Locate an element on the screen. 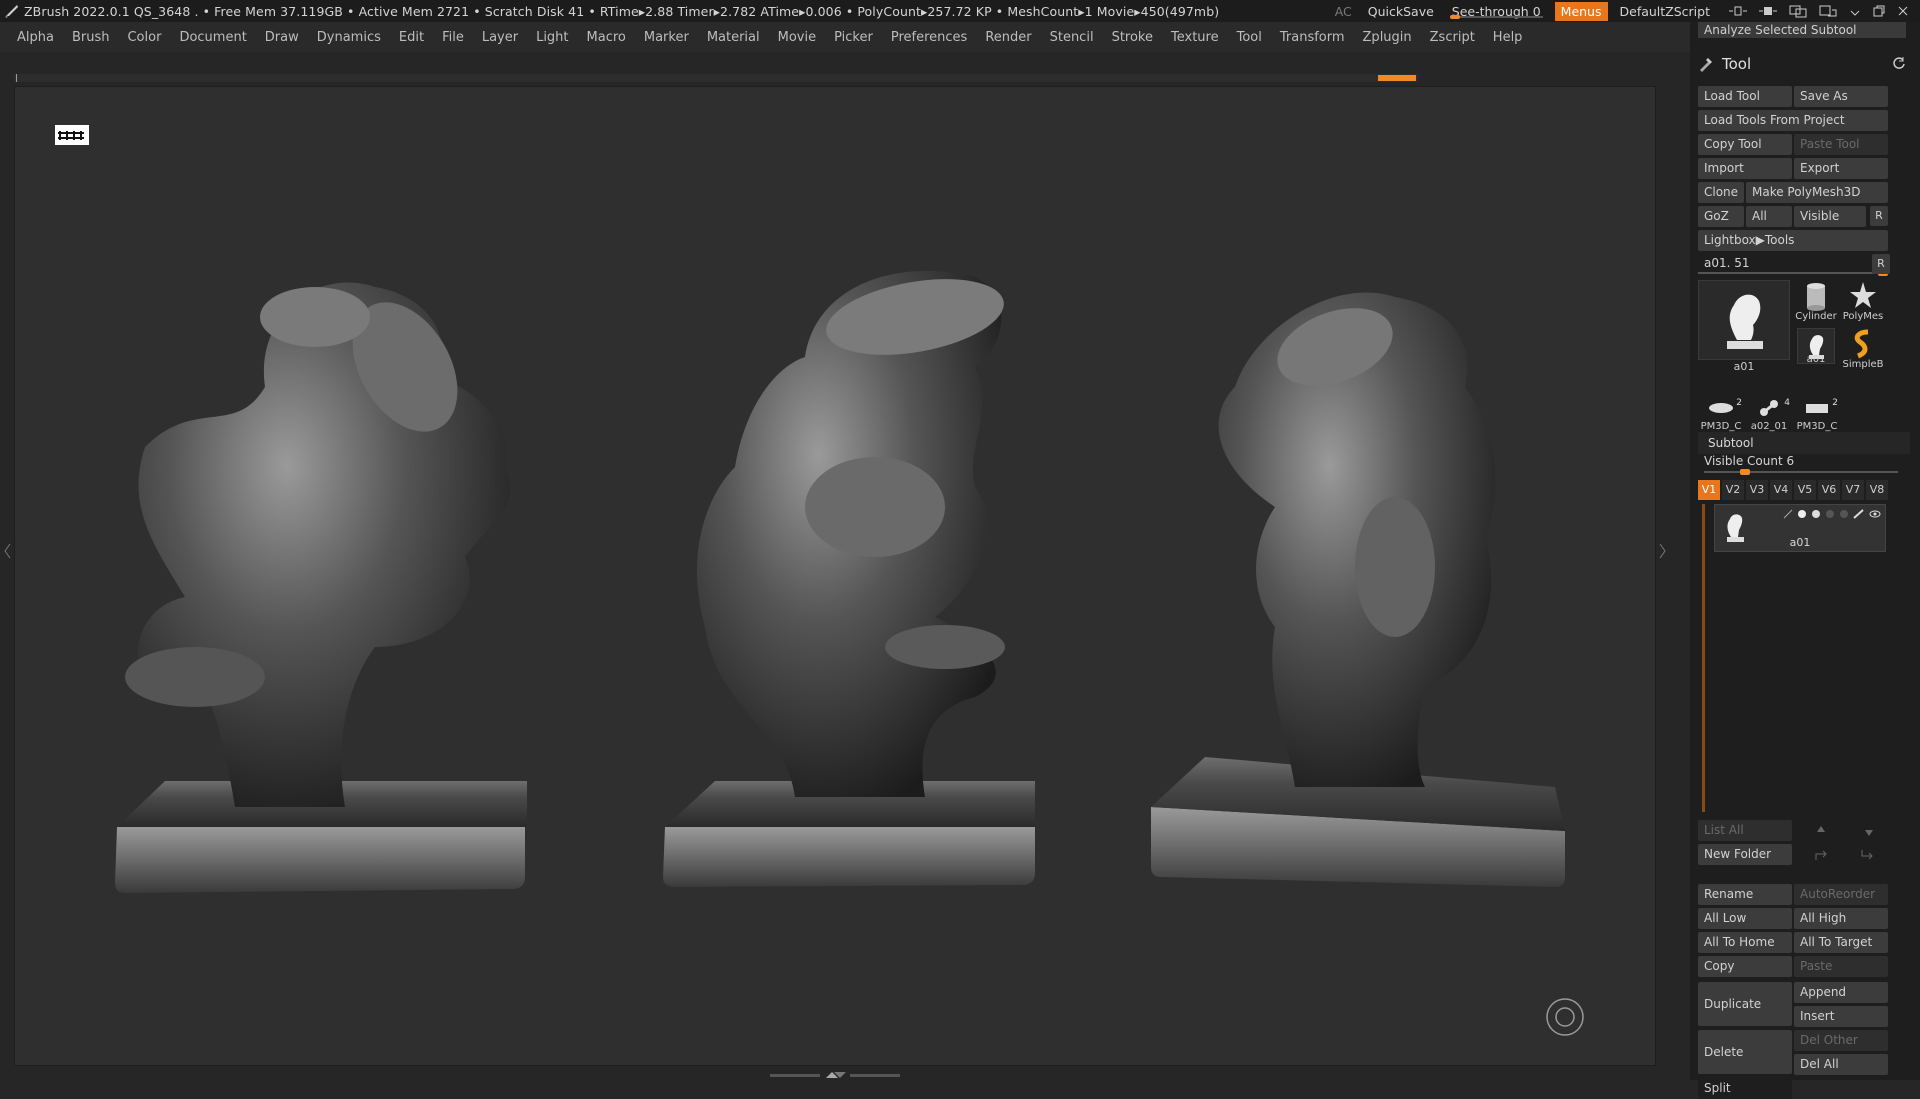 Image resolution: width=1920 pixels, height=1099 pixels. timeline-marker is located at coordinates (1397, 78).